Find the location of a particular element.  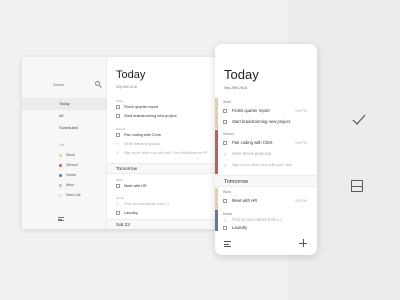

home-color-bar is located at coordinates (216, 220).